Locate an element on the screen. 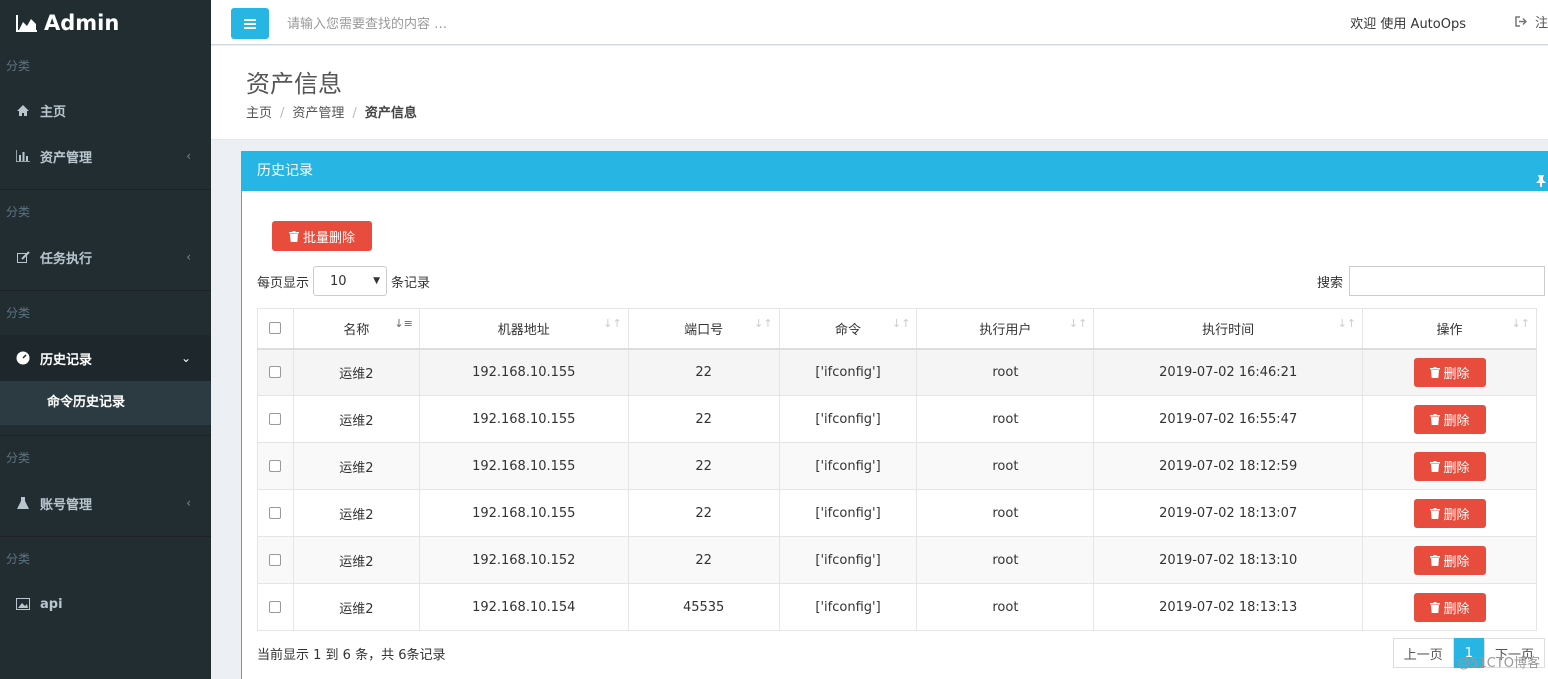 This screenshot has width=1548, height=679. cell-time: 2019-07-02 18:13:07 is located at coordinates (1228, 513).